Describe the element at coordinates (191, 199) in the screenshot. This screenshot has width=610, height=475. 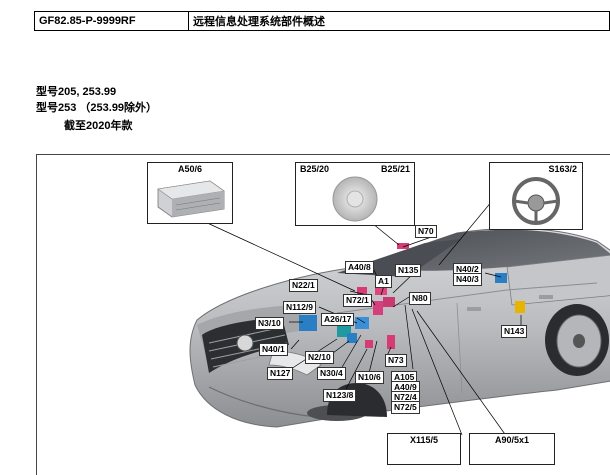
I see `control-unit-image` at that location.